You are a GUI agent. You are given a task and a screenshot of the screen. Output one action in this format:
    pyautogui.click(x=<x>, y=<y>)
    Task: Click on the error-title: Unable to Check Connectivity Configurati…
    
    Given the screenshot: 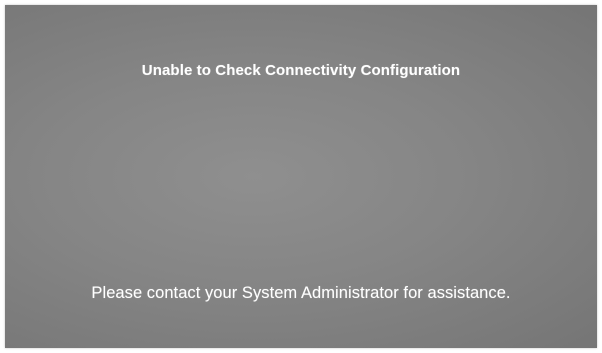 What is the action you would take?
    pyautogui.click(x=301, y=70)
    